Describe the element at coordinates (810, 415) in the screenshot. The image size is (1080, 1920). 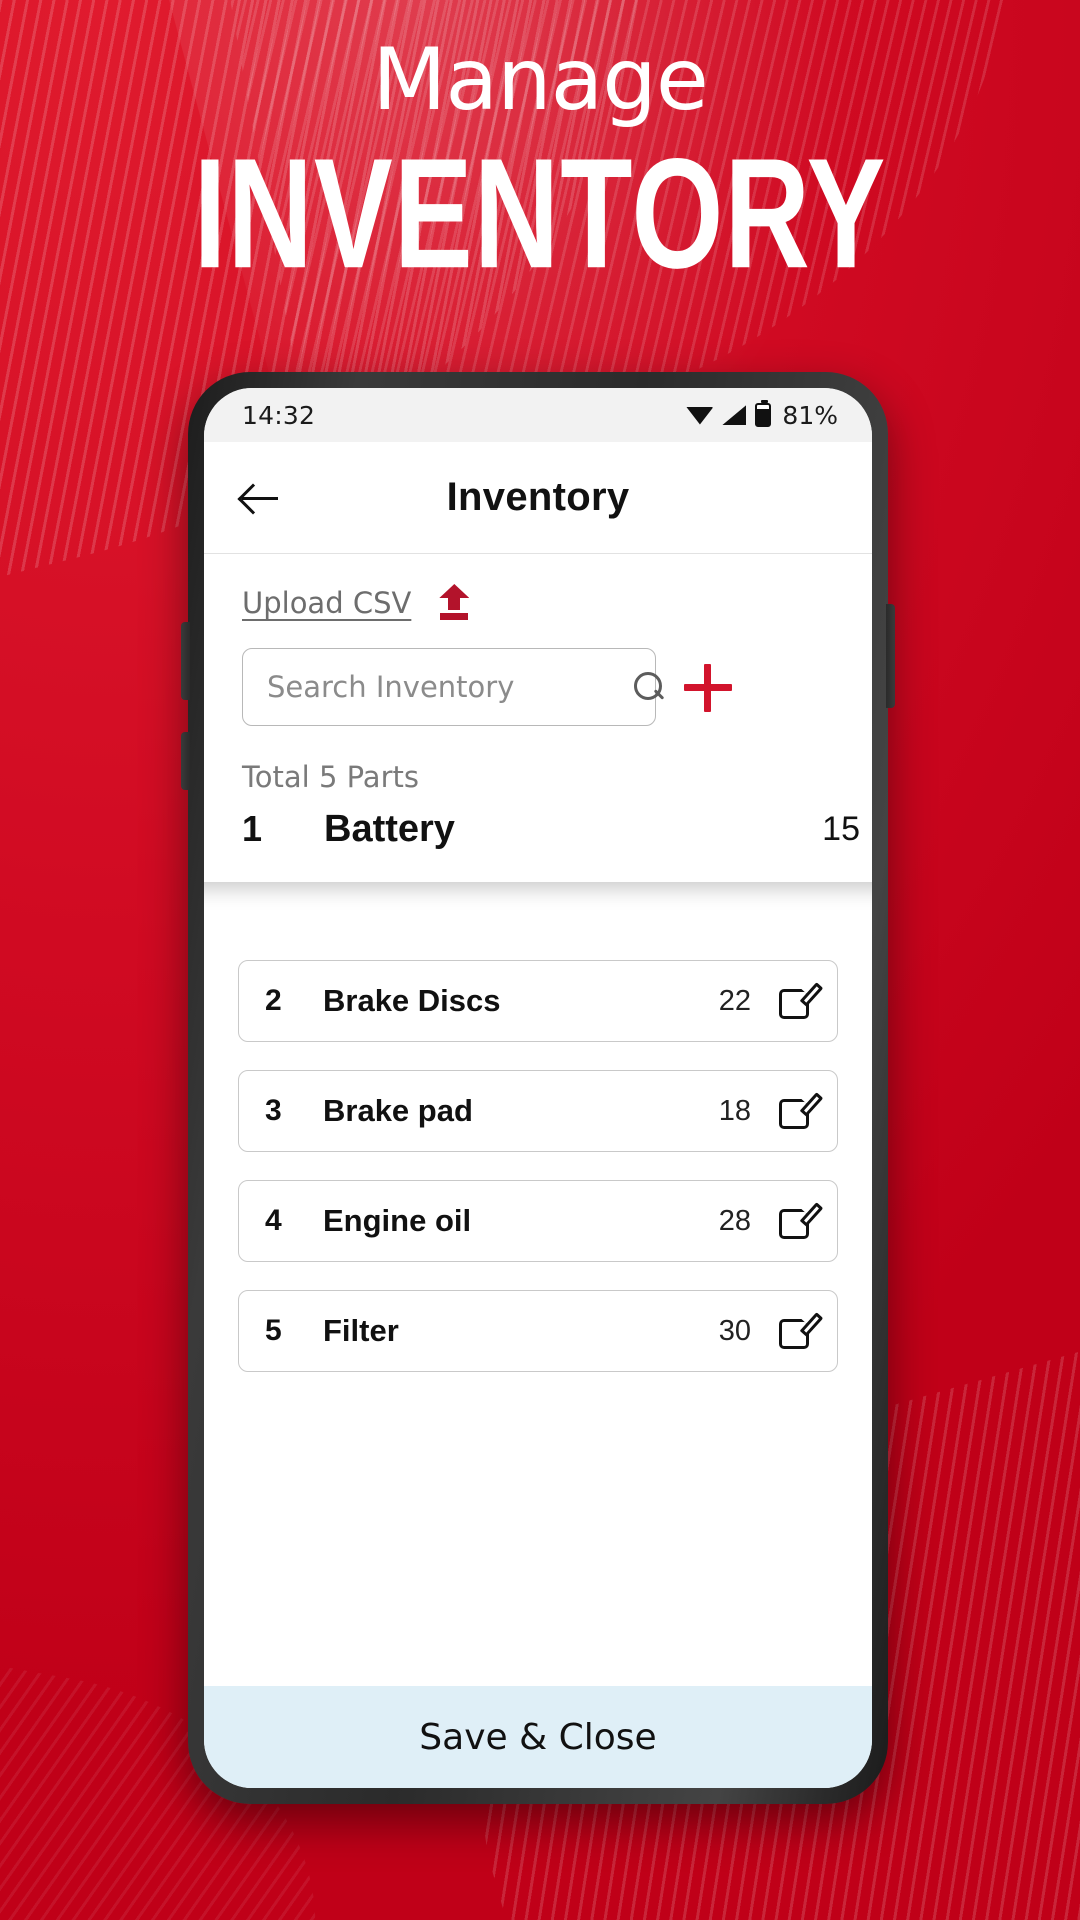
I see `battery-percent: 81%` at that location.